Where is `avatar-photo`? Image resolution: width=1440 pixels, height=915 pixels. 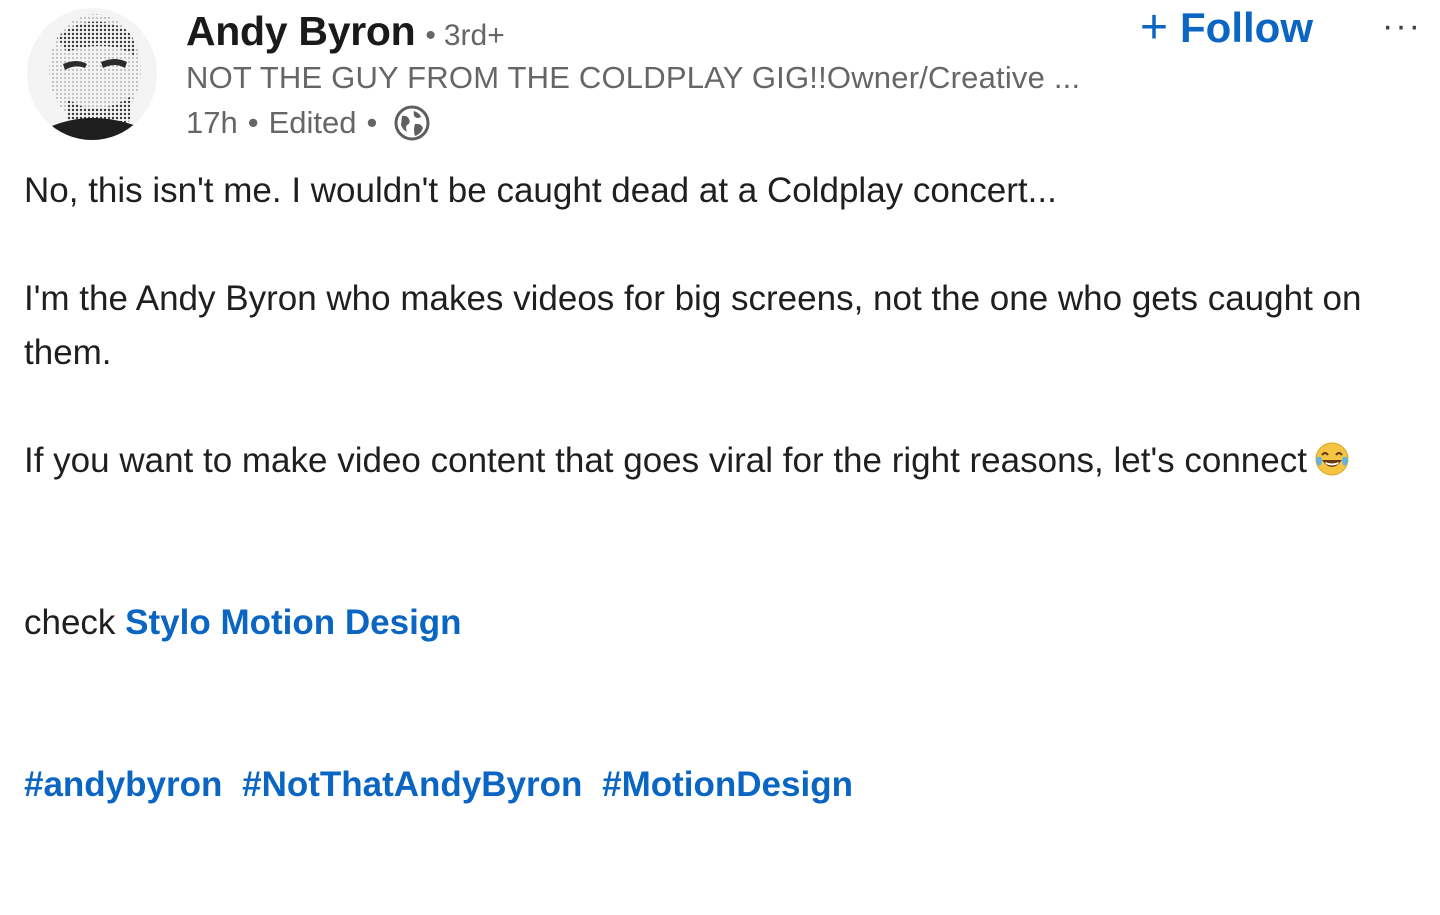 avatar-photo is located at coordinates (92, 74).